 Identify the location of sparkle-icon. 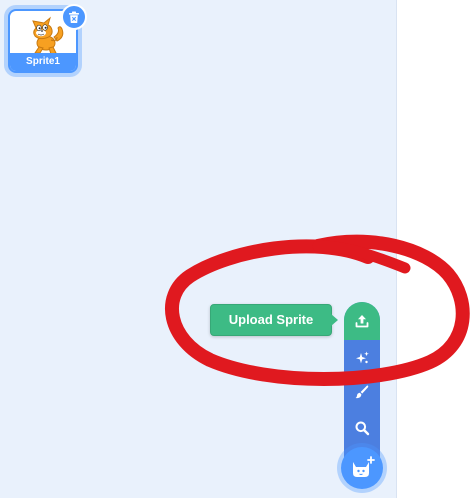
(362, 357).